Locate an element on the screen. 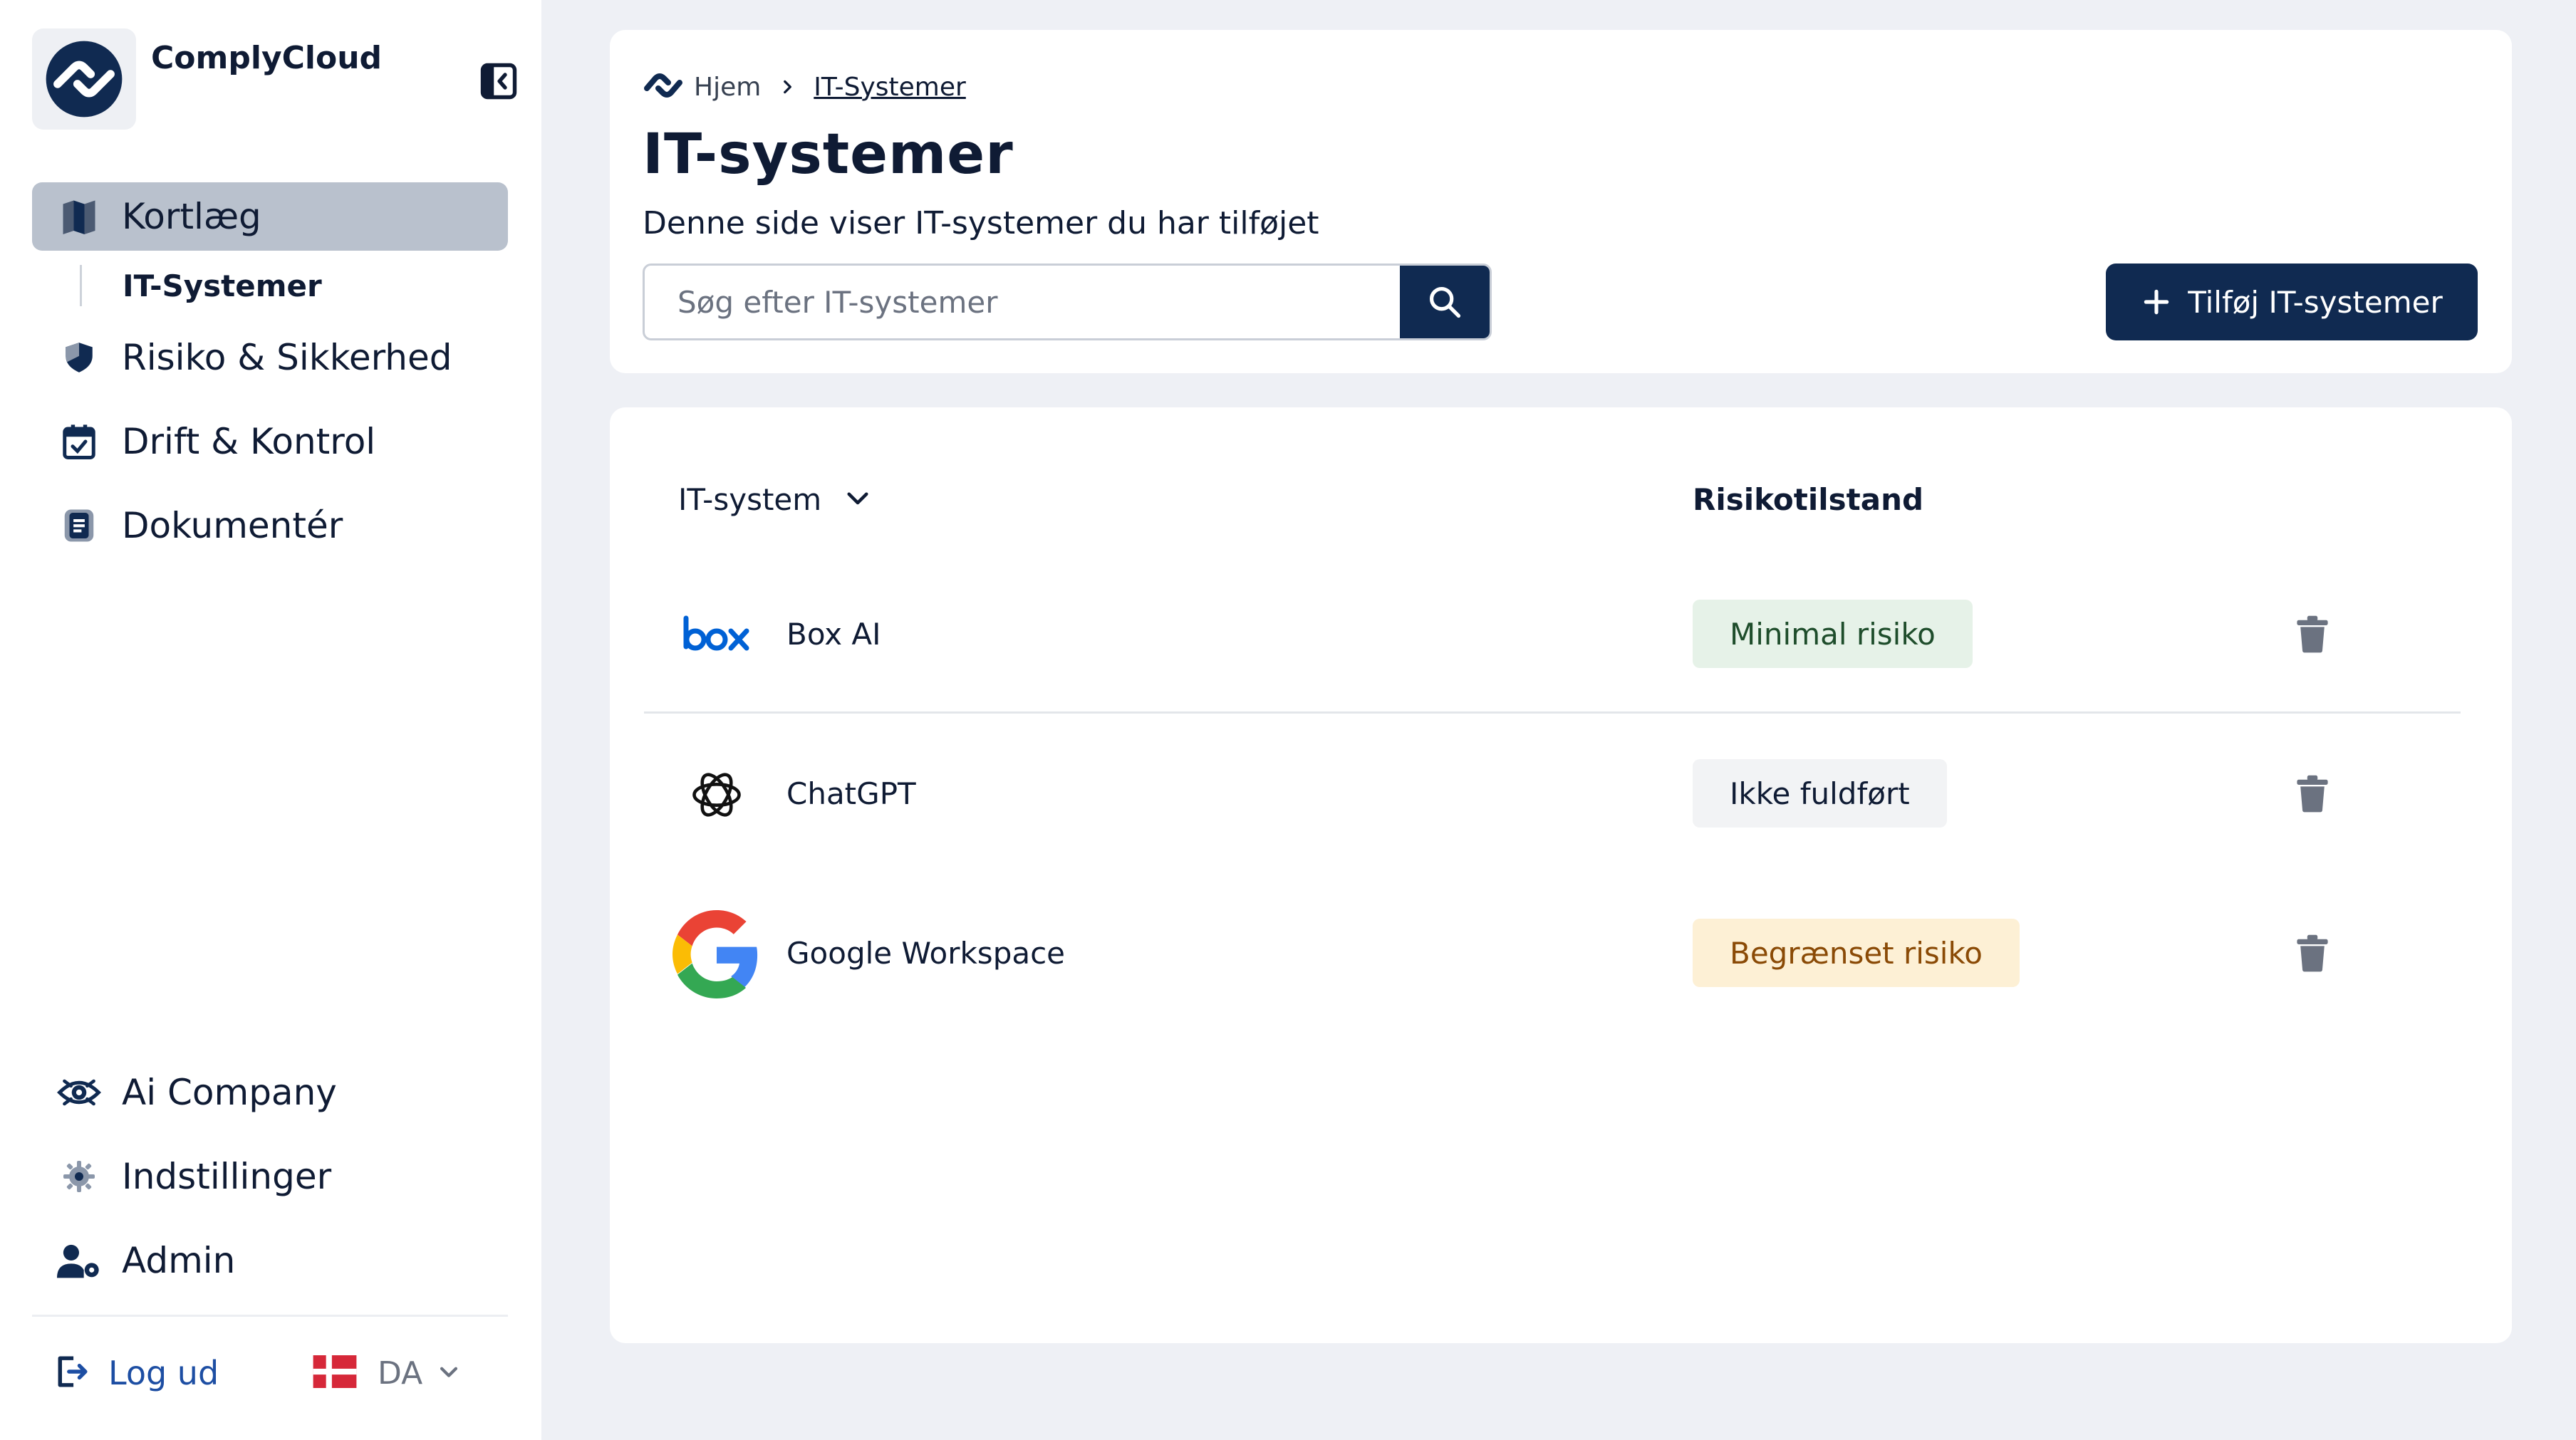  sub-item-indicator is located at coordinates (81, 285).